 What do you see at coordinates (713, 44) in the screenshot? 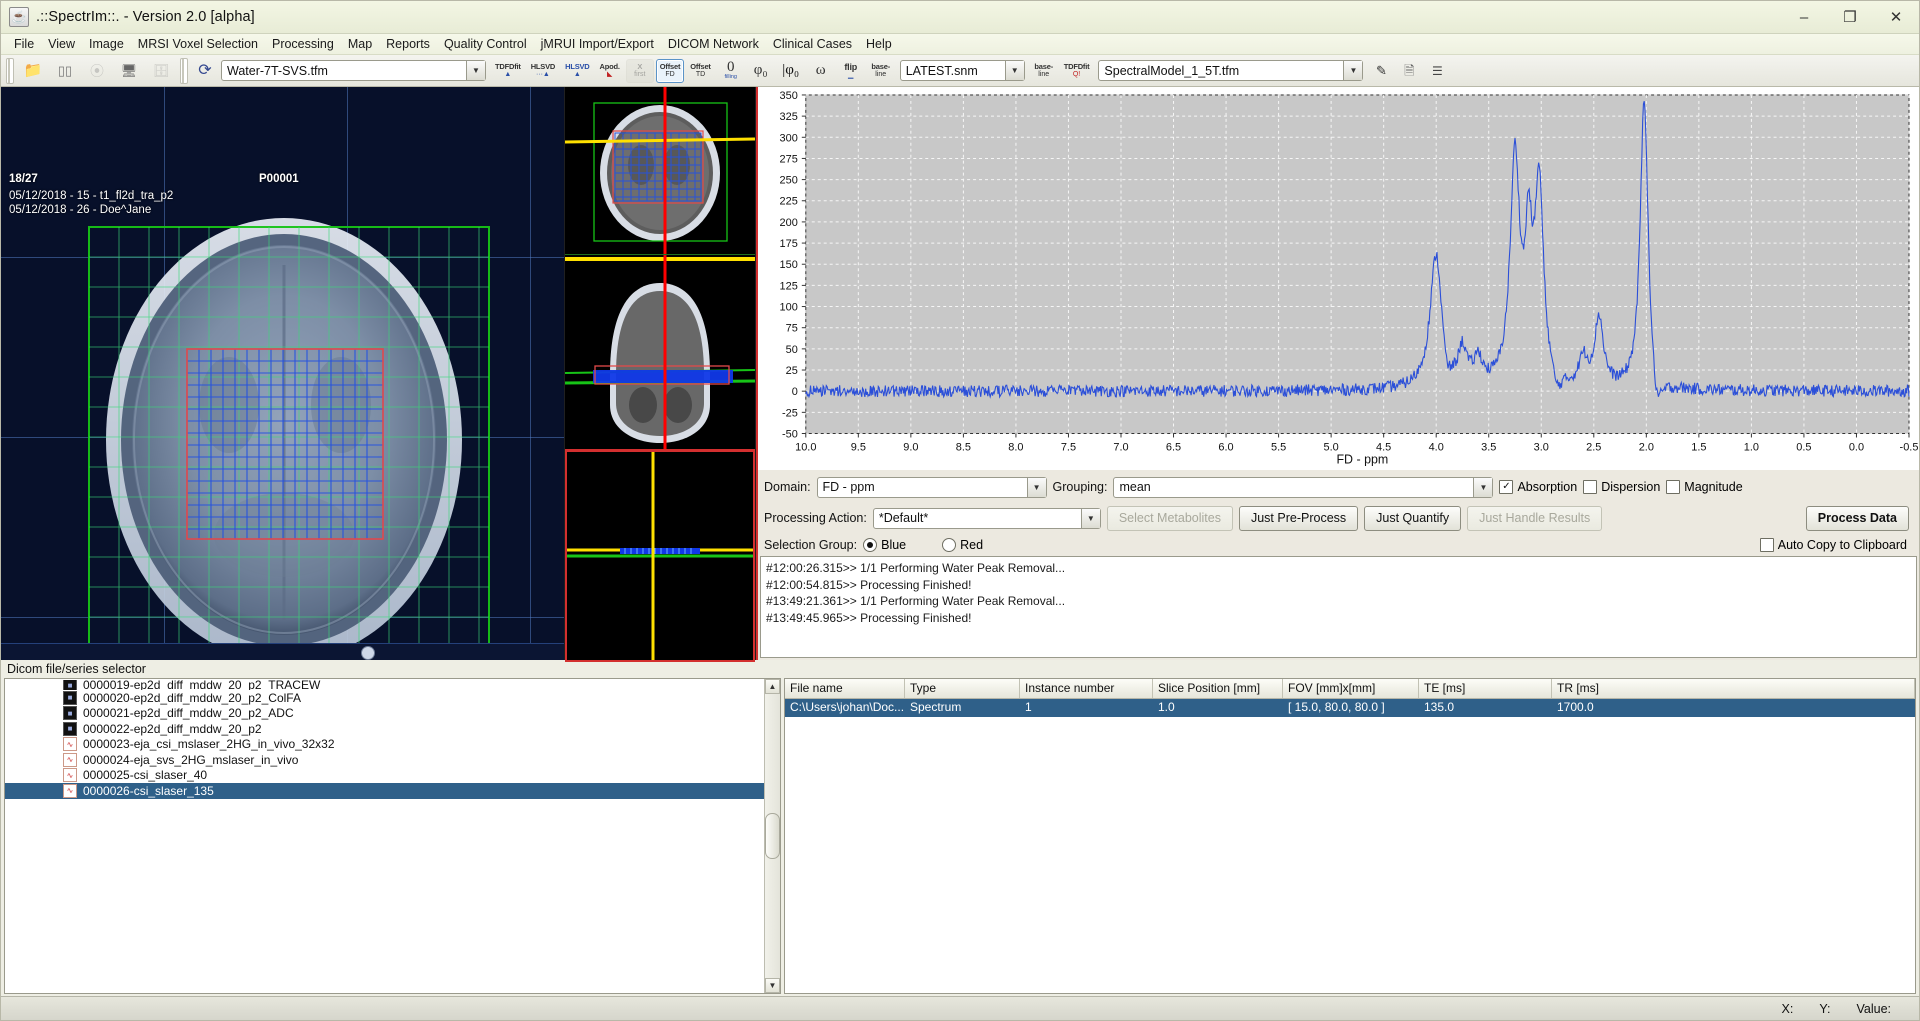
I see `menu-dicom-network: DICOM Network` at bounding box center [713, 44].